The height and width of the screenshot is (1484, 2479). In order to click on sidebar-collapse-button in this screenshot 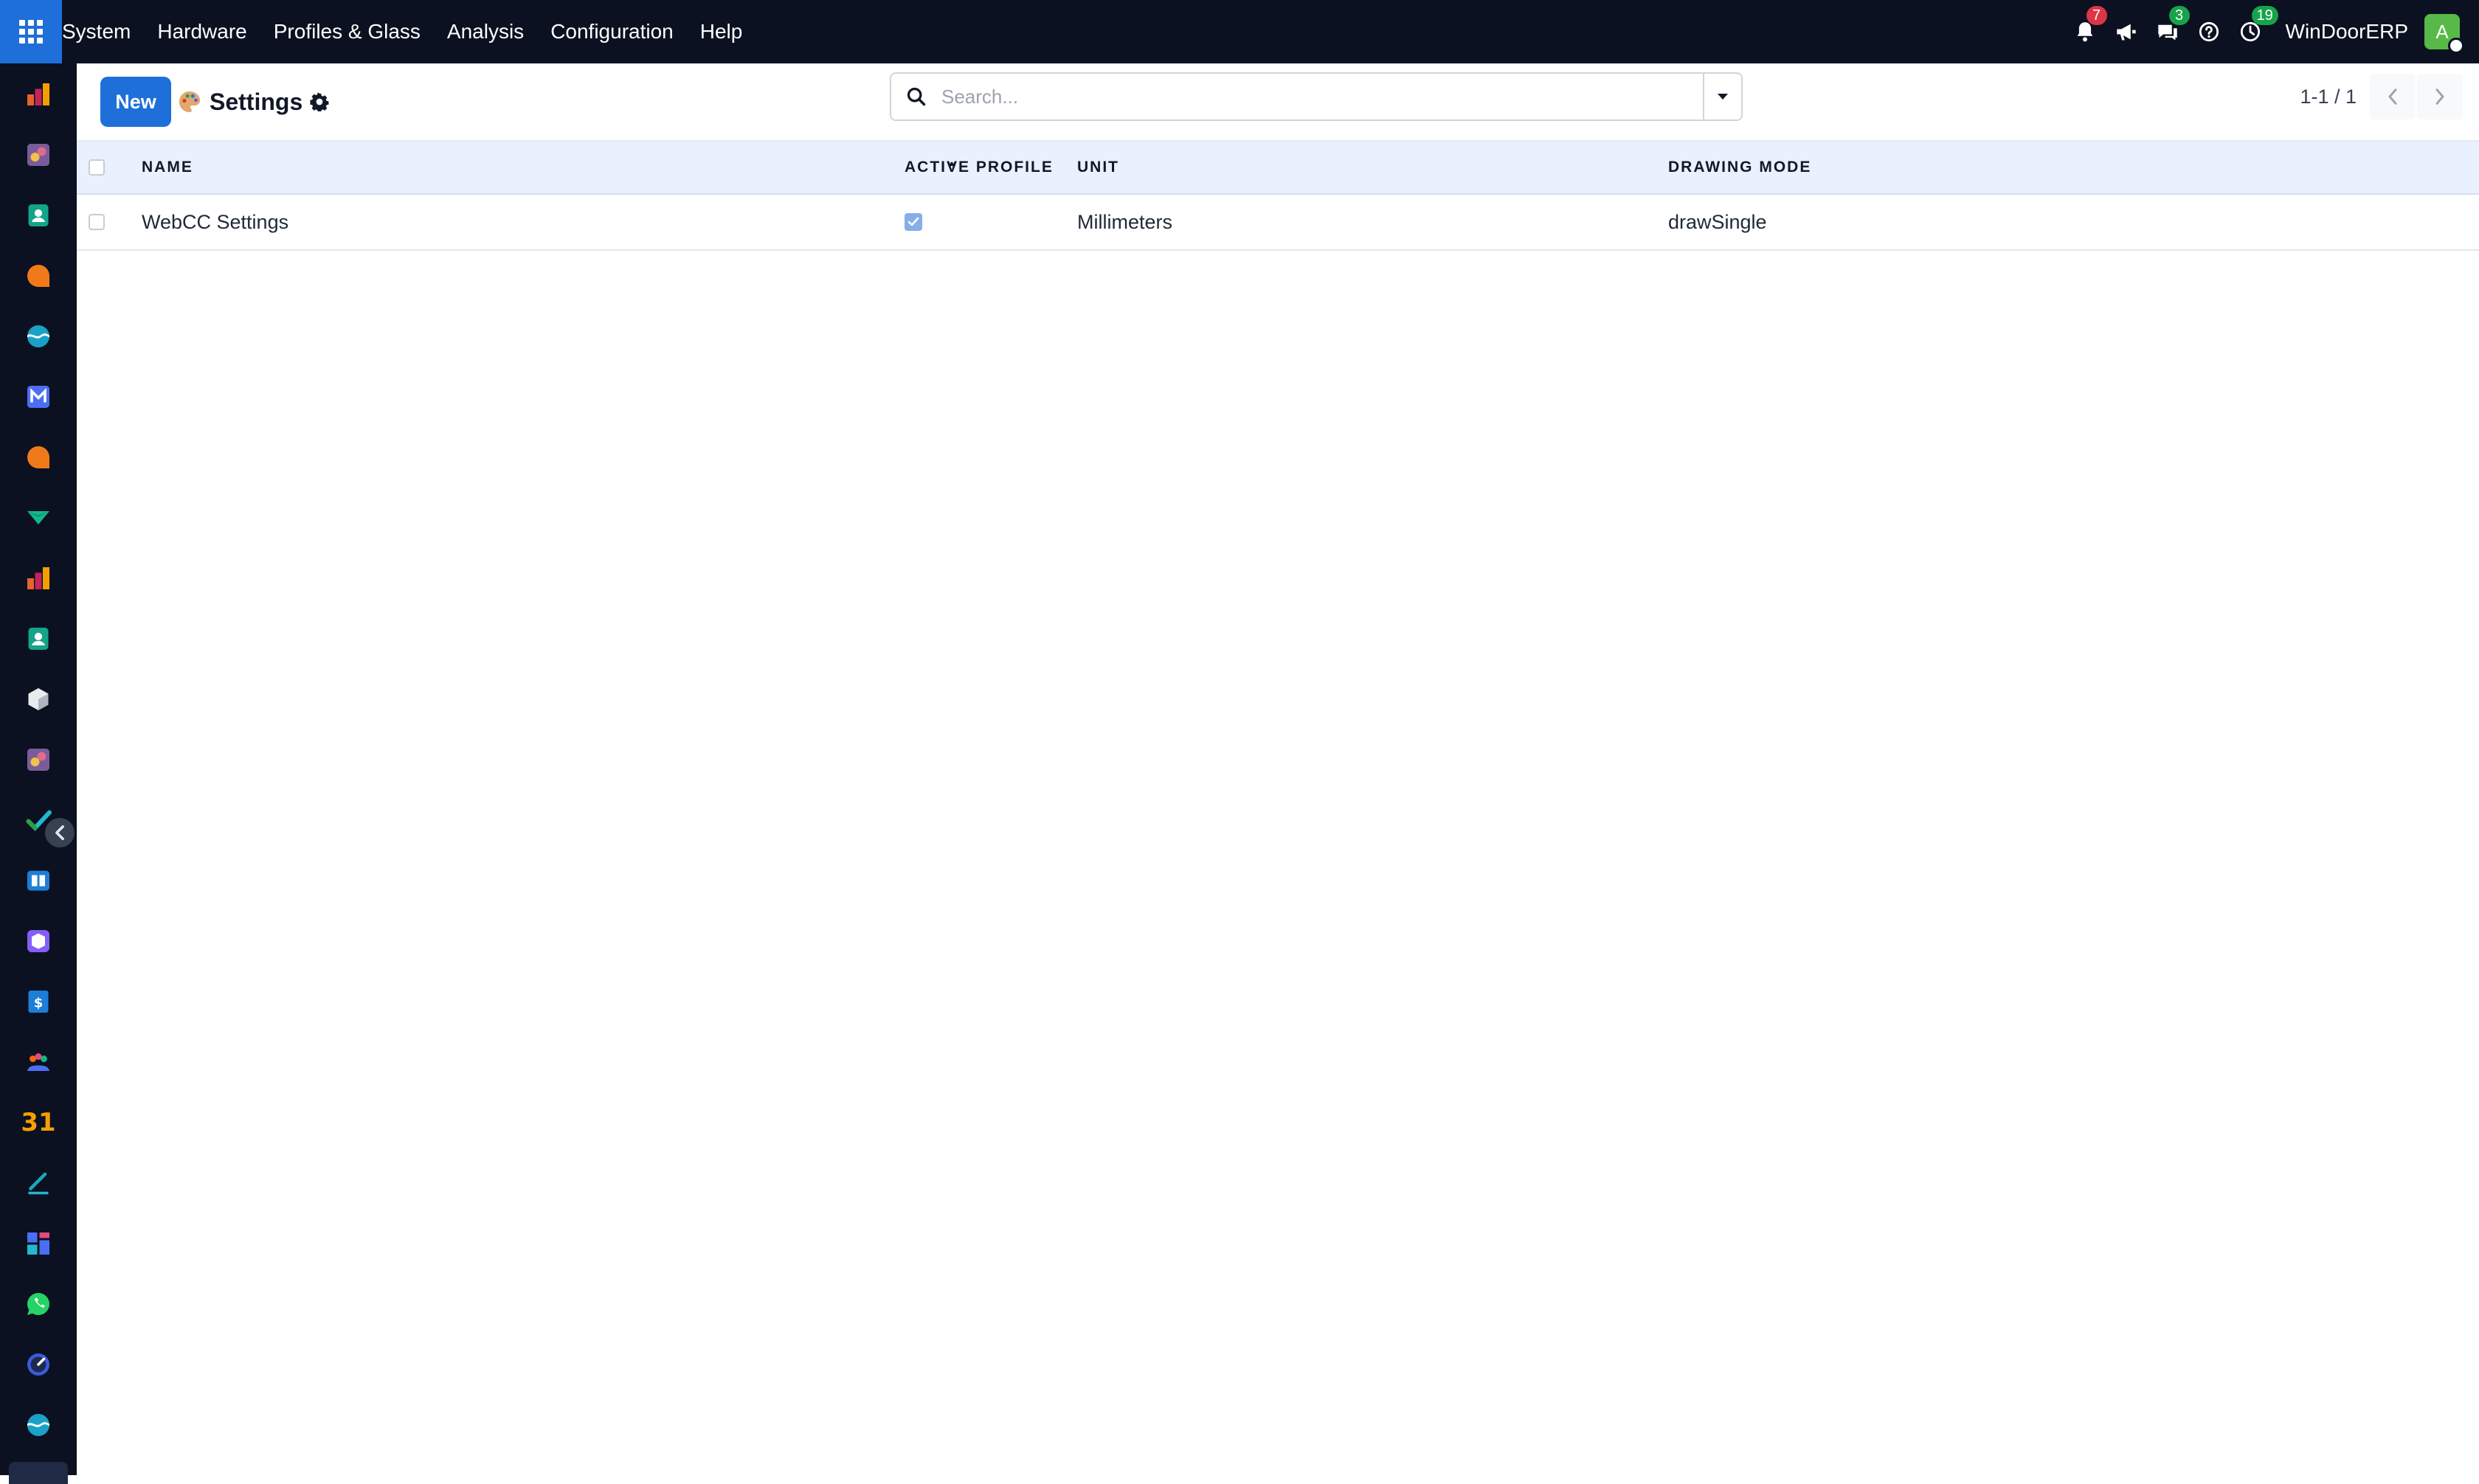, I will do `click(60, 833)`.